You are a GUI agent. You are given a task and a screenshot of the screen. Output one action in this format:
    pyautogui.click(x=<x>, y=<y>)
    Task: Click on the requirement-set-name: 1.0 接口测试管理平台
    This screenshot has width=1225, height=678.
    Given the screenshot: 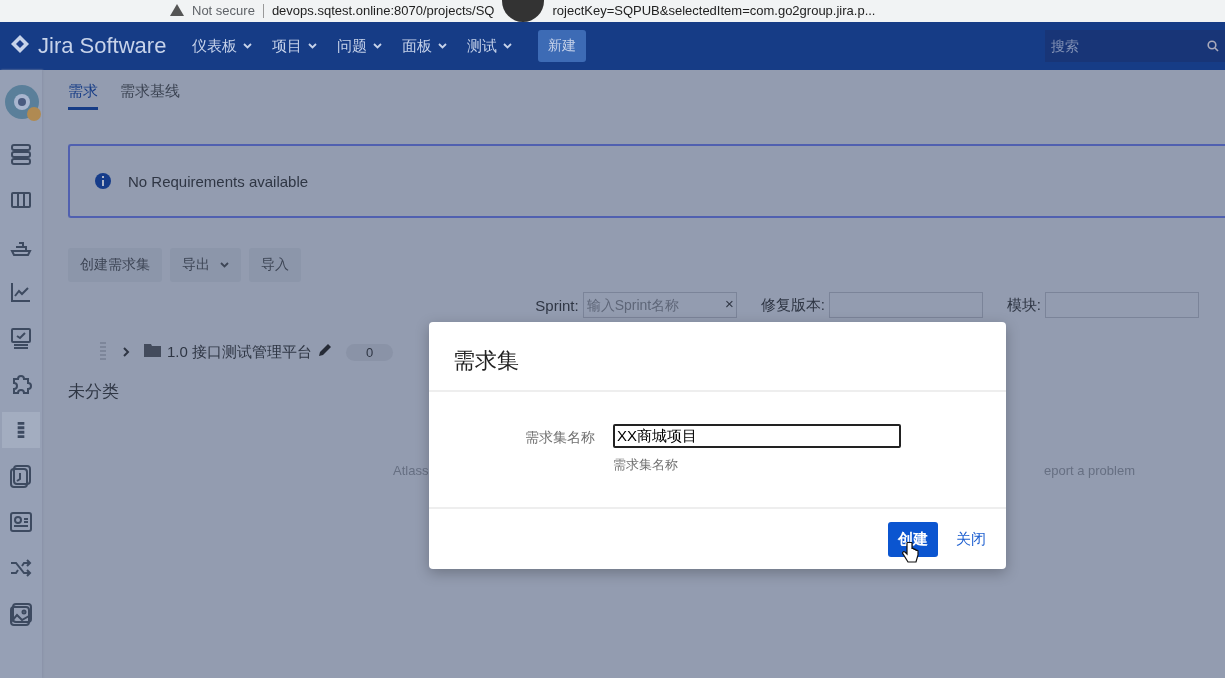 What is the action you would take?
    pyautogui.click(x=240, y=352)
    